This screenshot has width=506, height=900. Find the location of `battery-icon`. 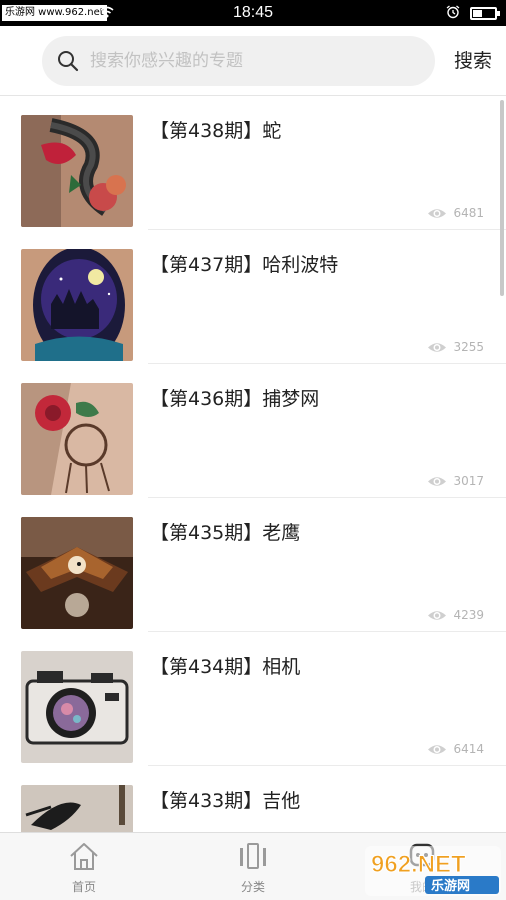

battery-icon is located at coordinates (485, 13).